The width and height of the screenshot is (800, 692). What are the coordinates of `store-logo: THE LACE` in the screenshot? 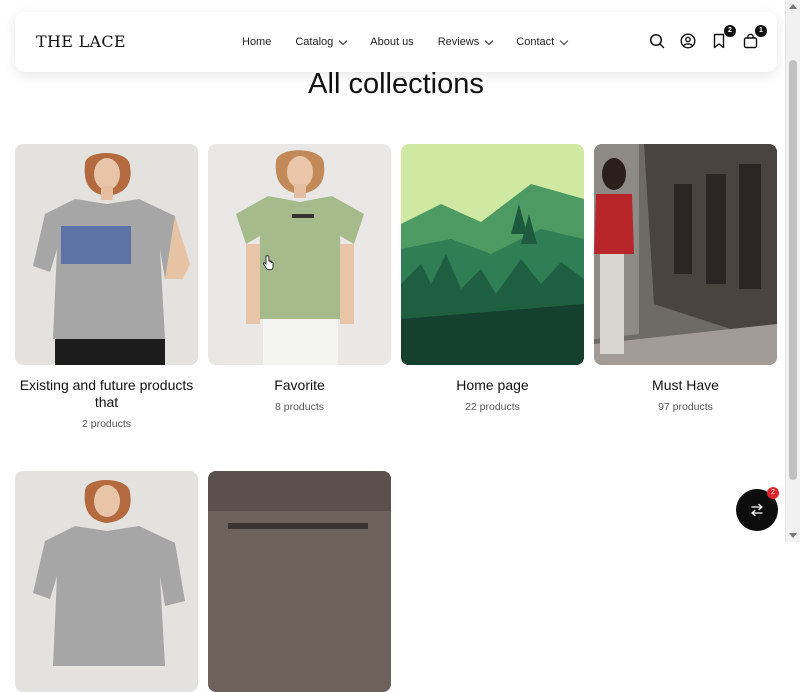 It's located at (81, 41).